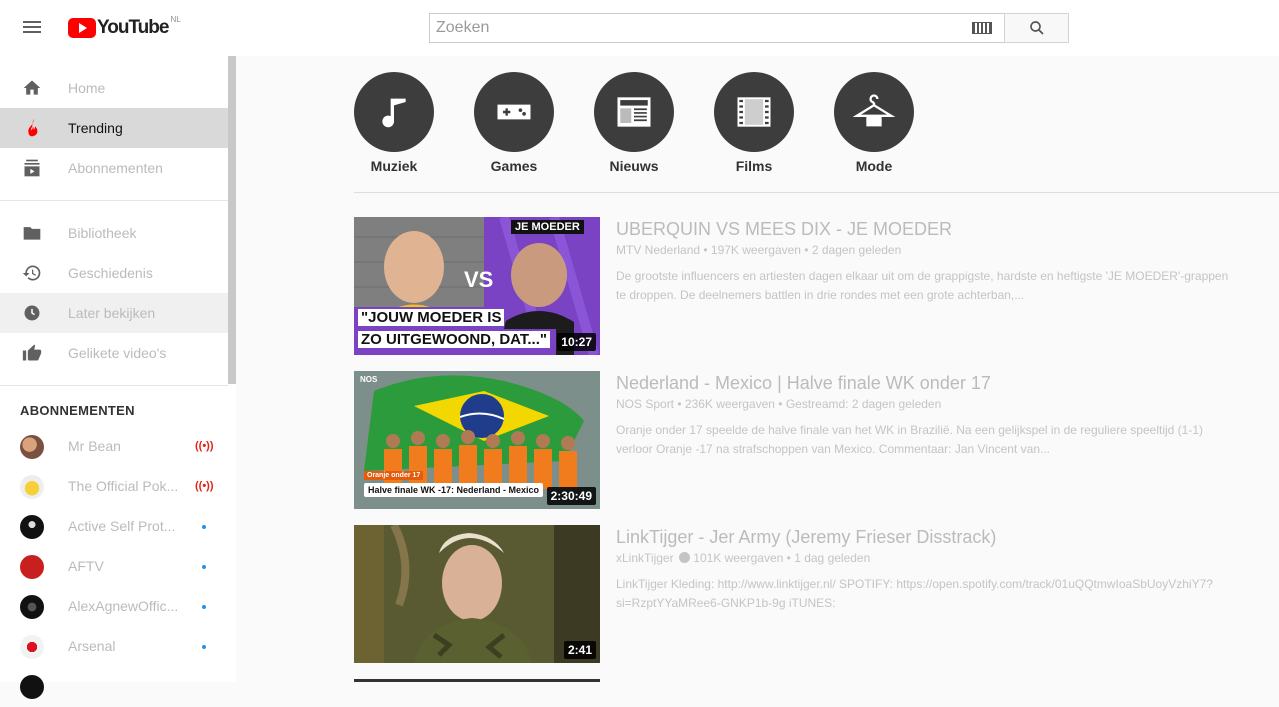  I want to click on thumbnail-caption-line1: "JOUW MOEDER IS, so click(431, 317).